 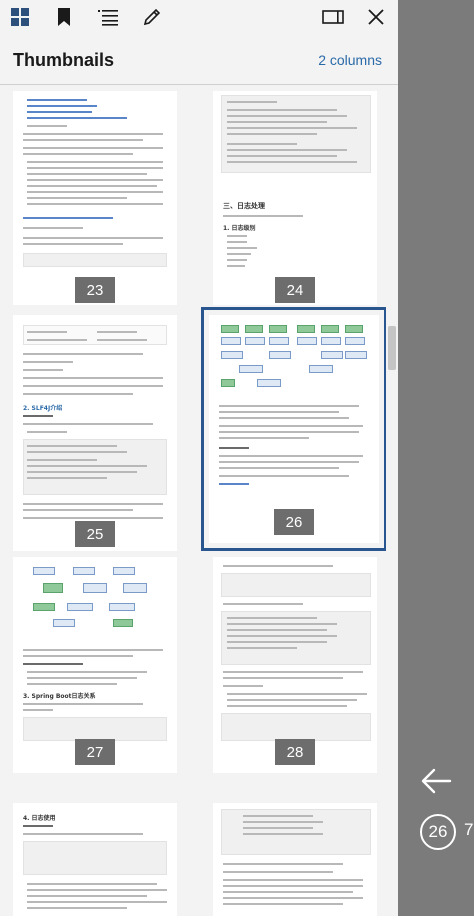 I want to click on page-heading: 三、日志处理, so click(x=244, y=206).